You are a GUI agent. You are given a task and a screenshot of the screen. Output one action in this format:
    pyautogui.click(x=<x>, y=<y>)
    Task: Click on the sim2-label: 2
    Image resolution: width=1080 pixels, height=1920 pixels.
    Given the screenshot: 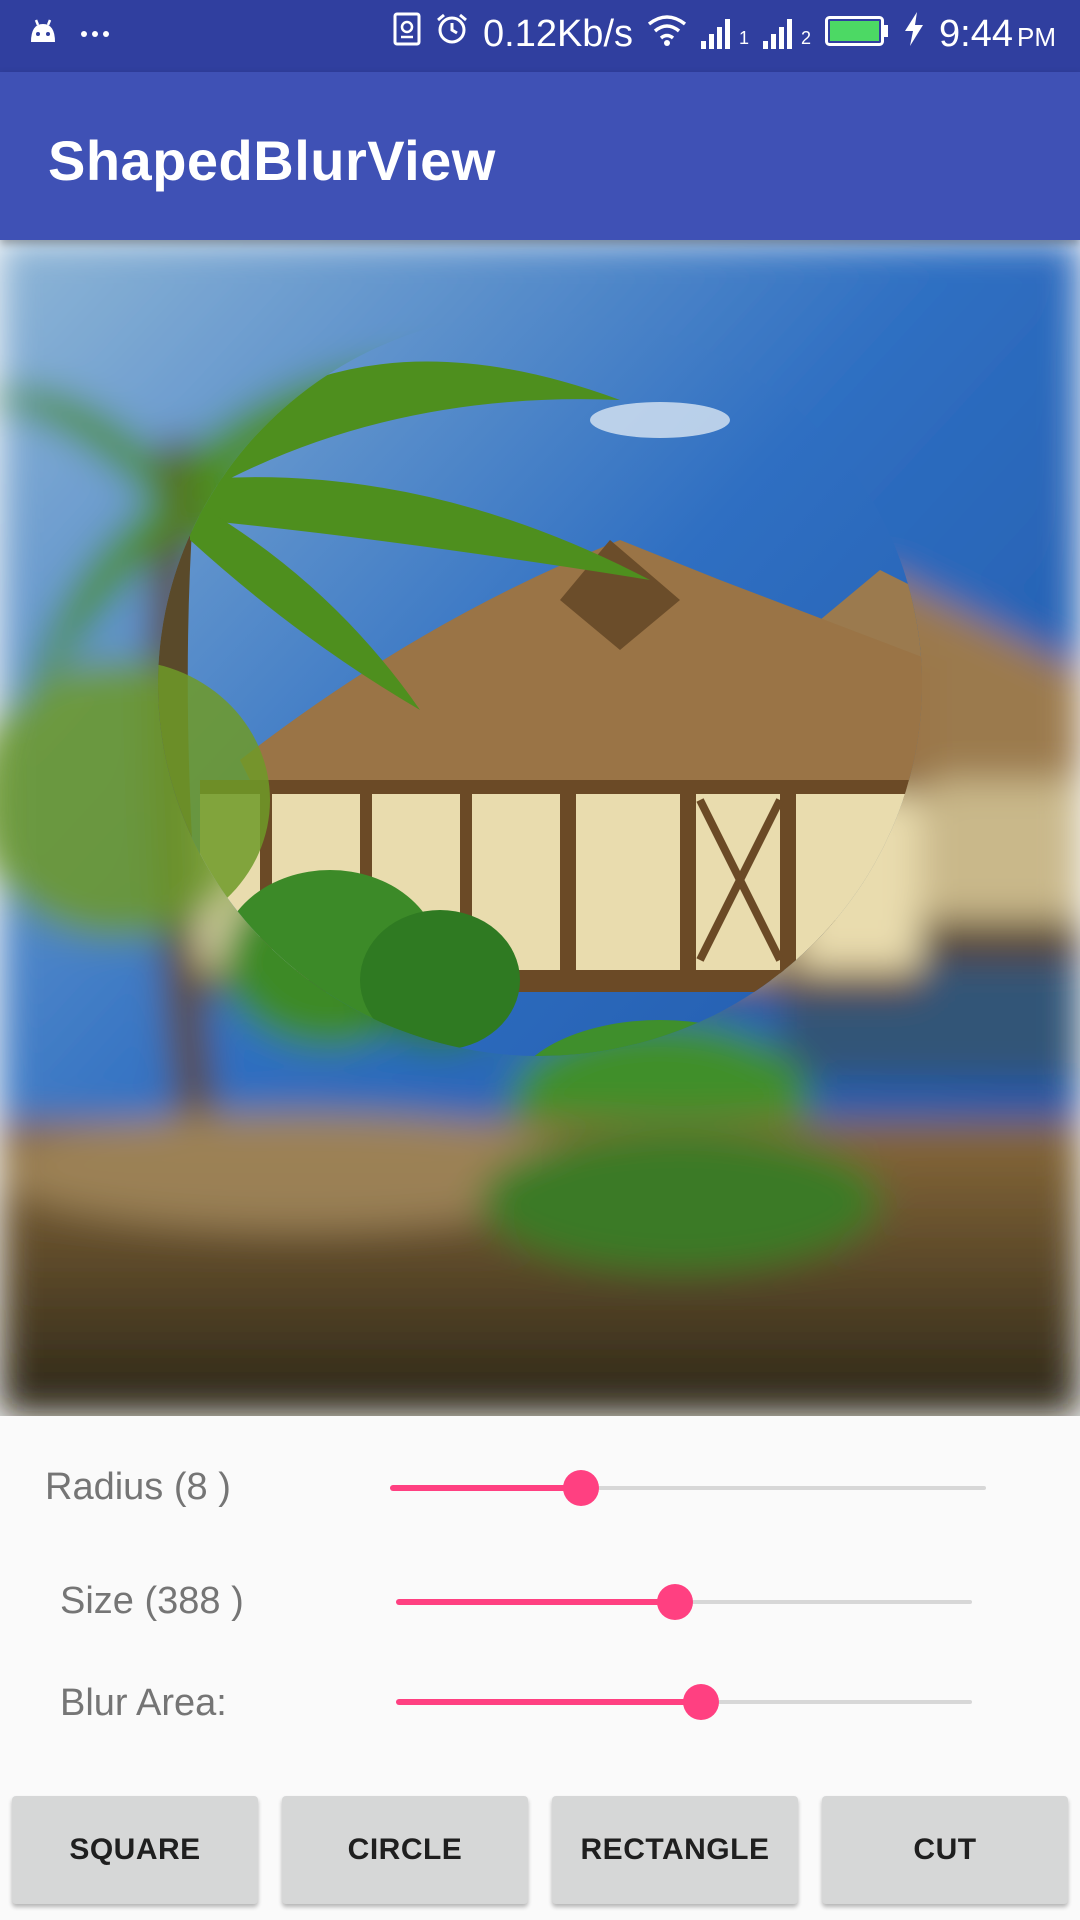 What is the action you would take?
    pyautogui.click(x=806, y=38)
    